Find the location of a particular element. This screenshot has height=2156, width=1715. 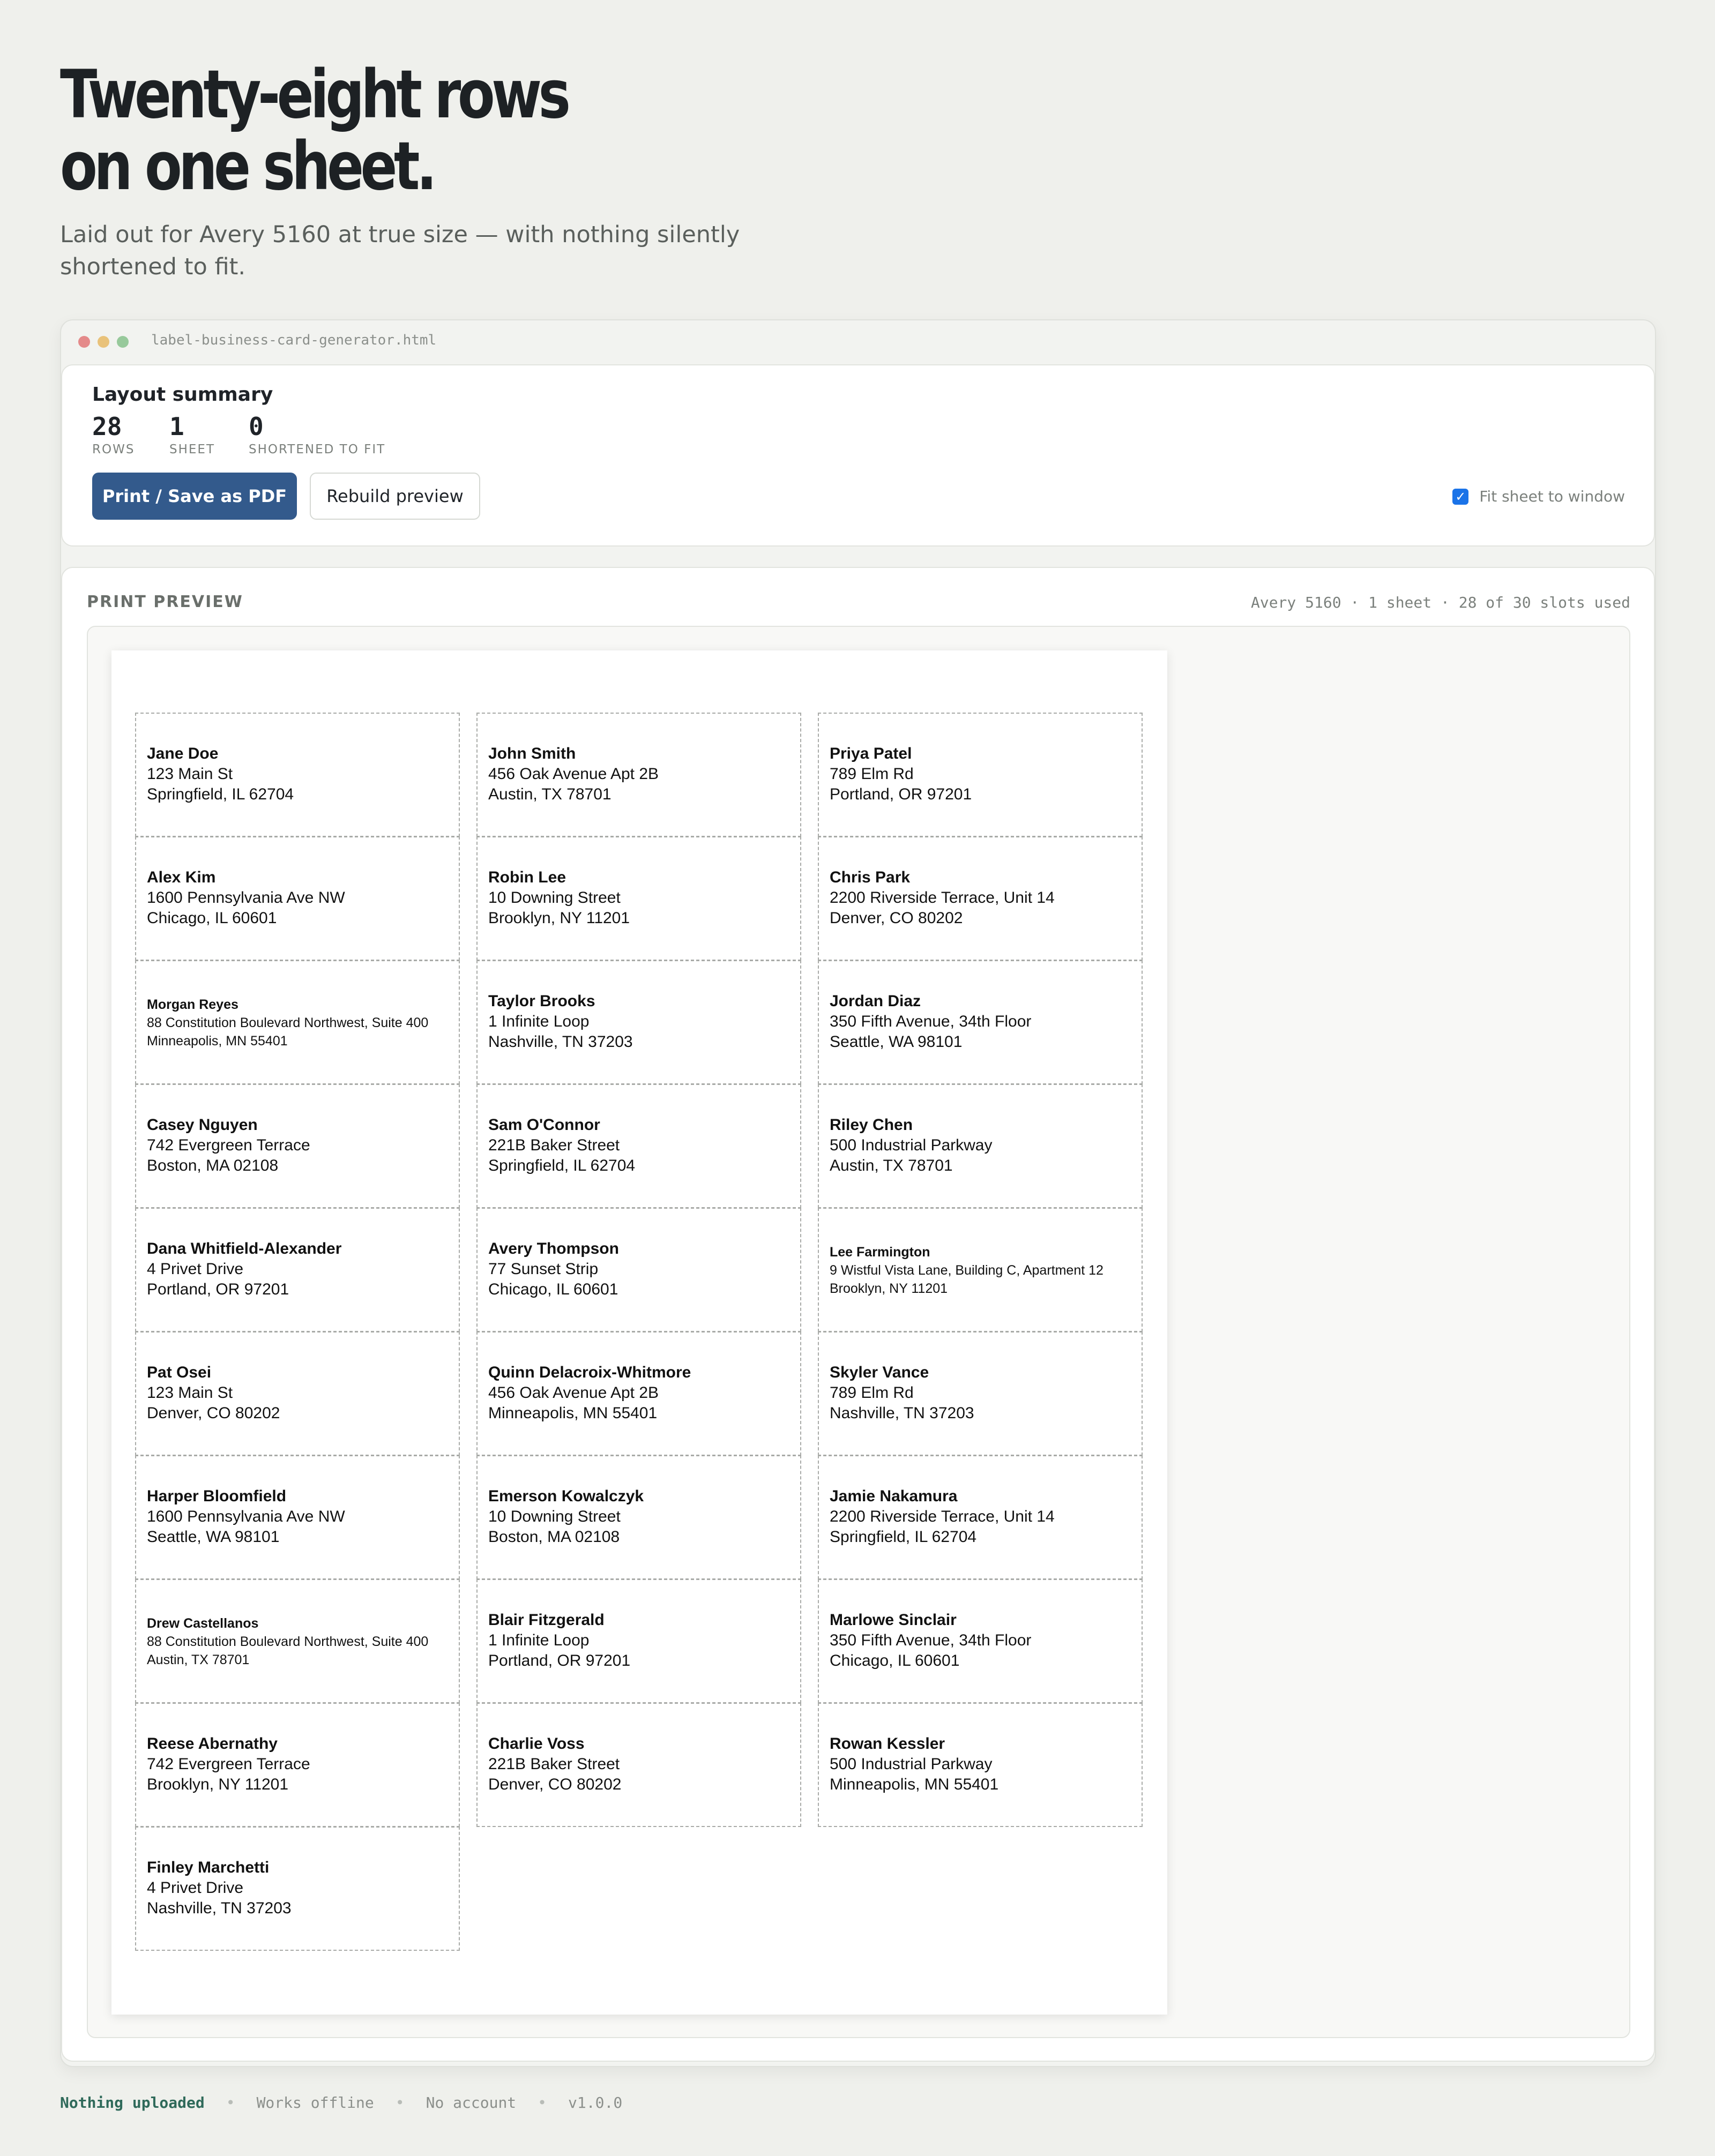

checkbox-checked-icon: ✓ is located at coordinates (1460, 496).